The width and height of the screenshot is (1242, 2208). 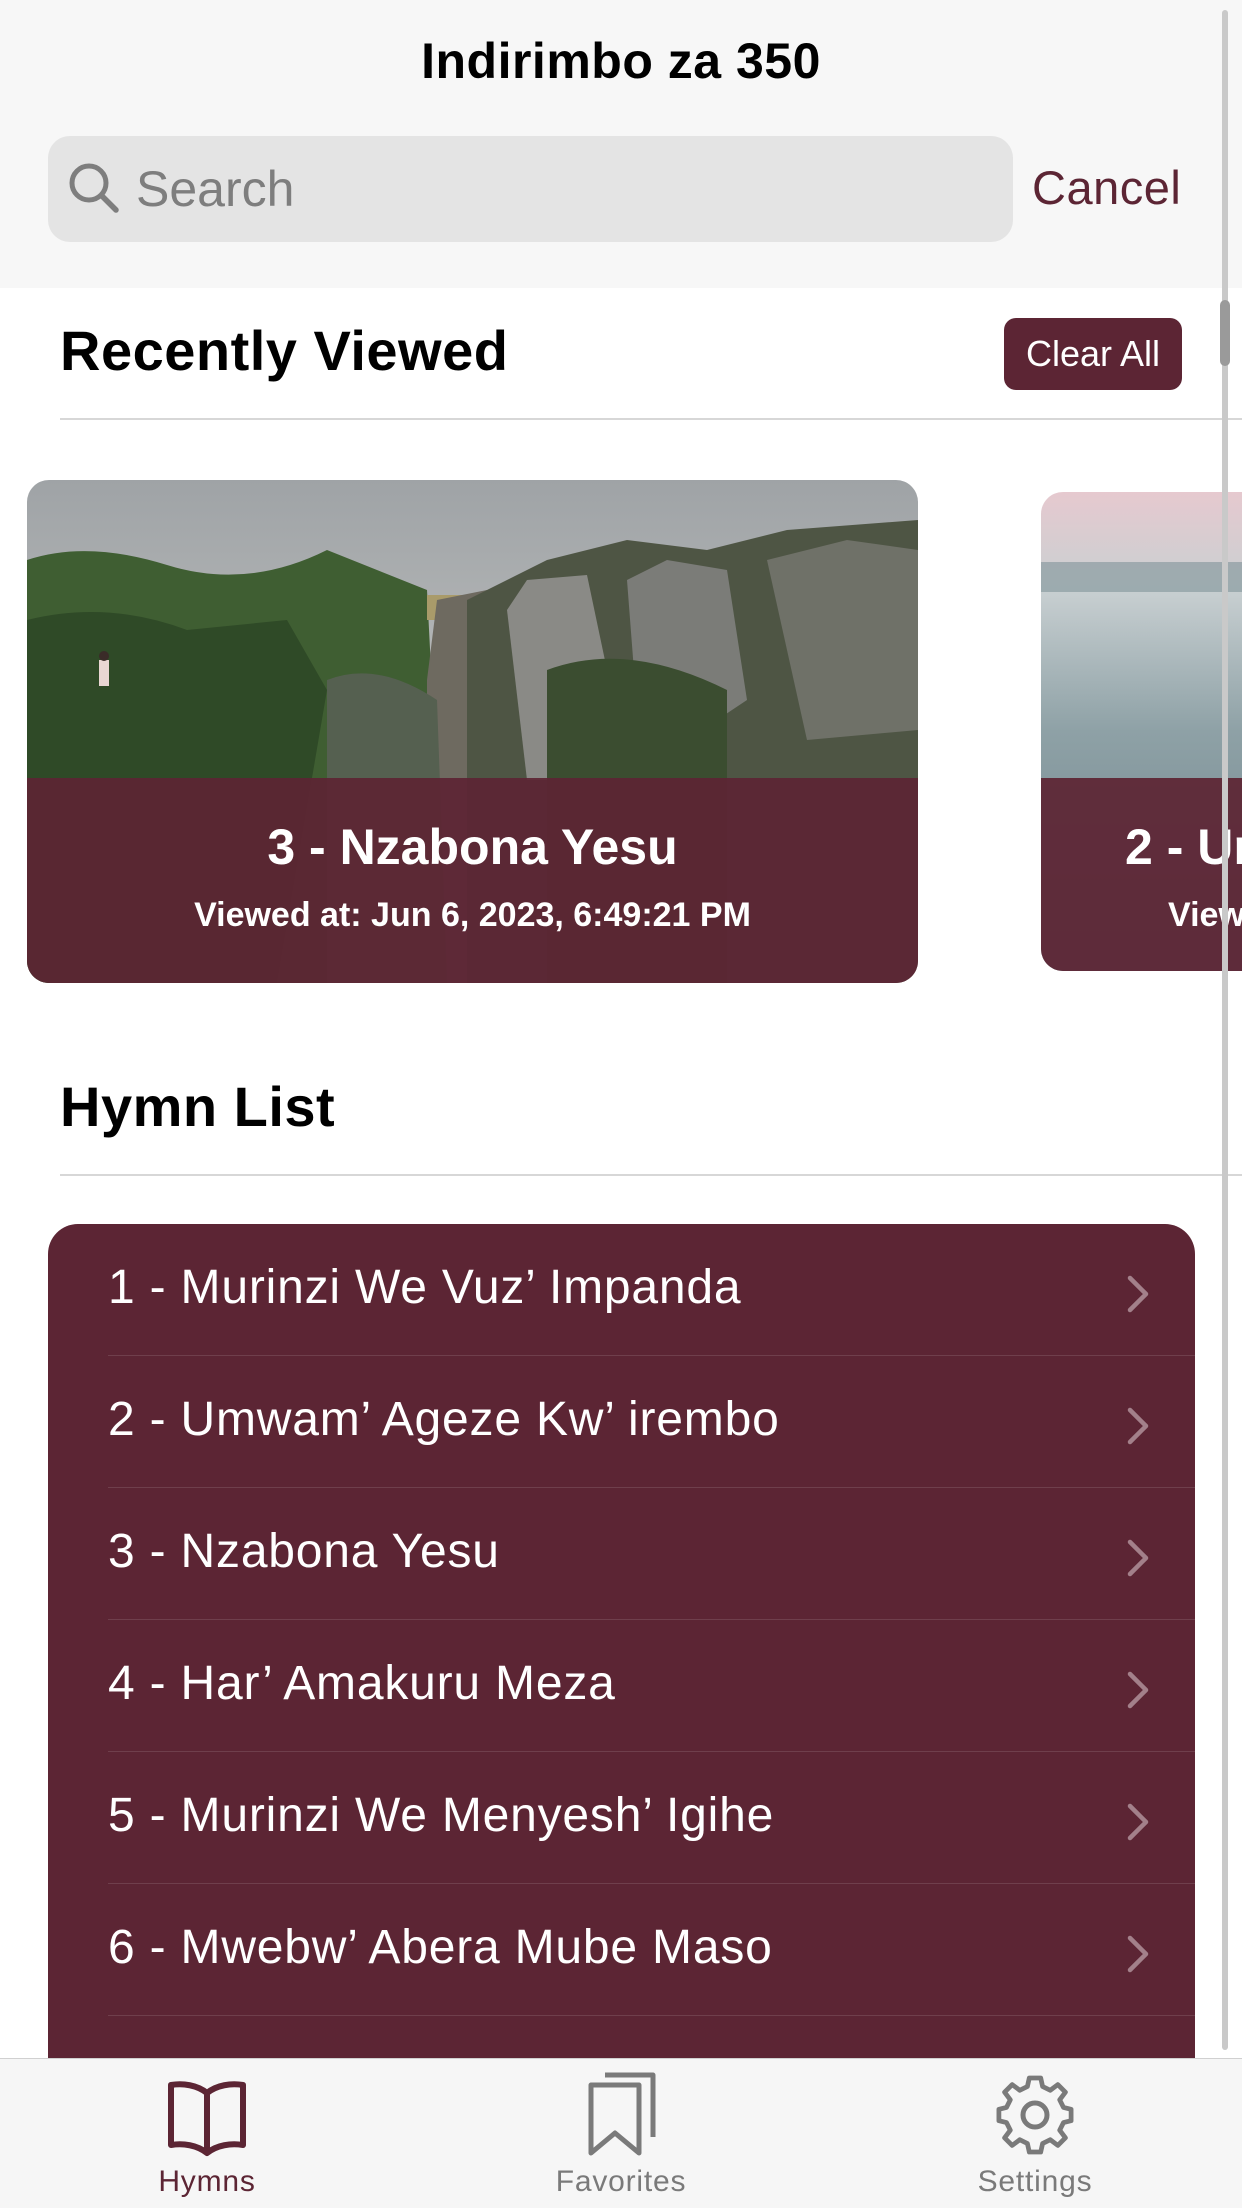 I want to click on recently-viewed-heading: Recently Viewed, so click(x=284, y=350).